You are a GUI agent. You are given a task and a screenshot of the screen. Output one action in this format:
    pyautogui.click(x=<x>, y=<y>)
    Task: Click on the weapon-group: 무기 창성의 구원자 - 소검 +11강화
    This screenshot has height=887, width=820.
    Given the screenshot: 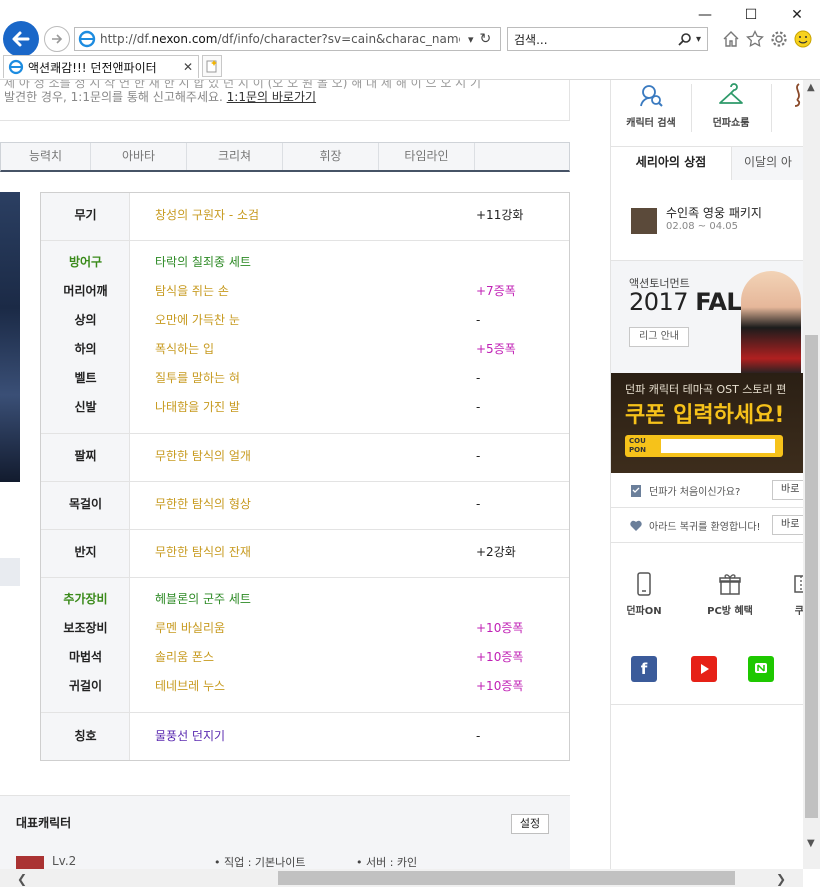 What is the action you would take?
    pyautogui.click(x=305, y=217)
    